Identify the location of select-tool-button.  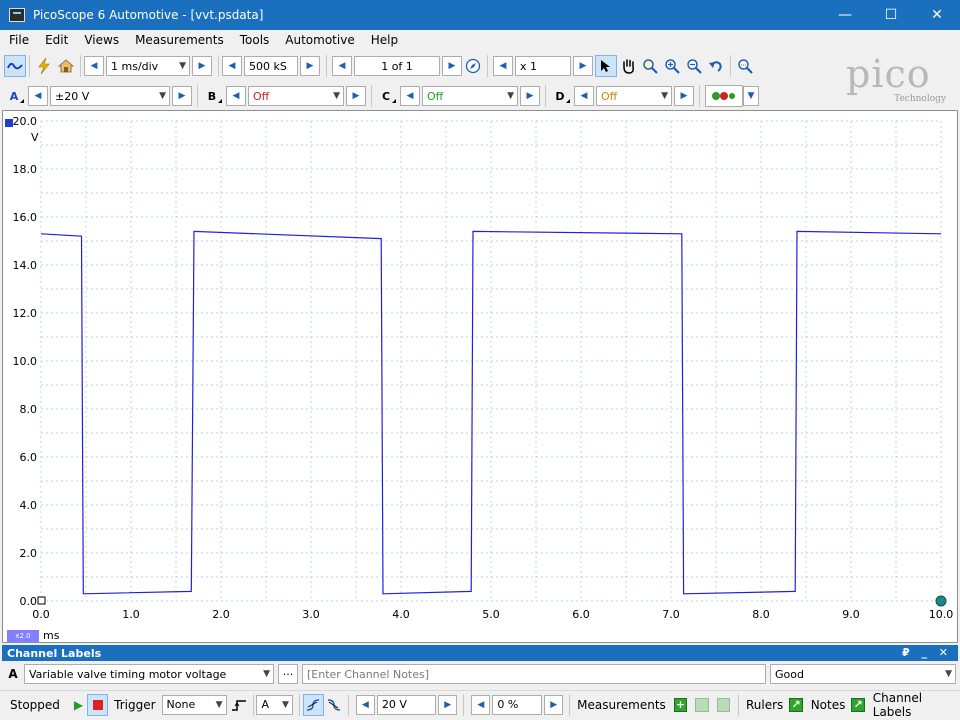
(606, 66).